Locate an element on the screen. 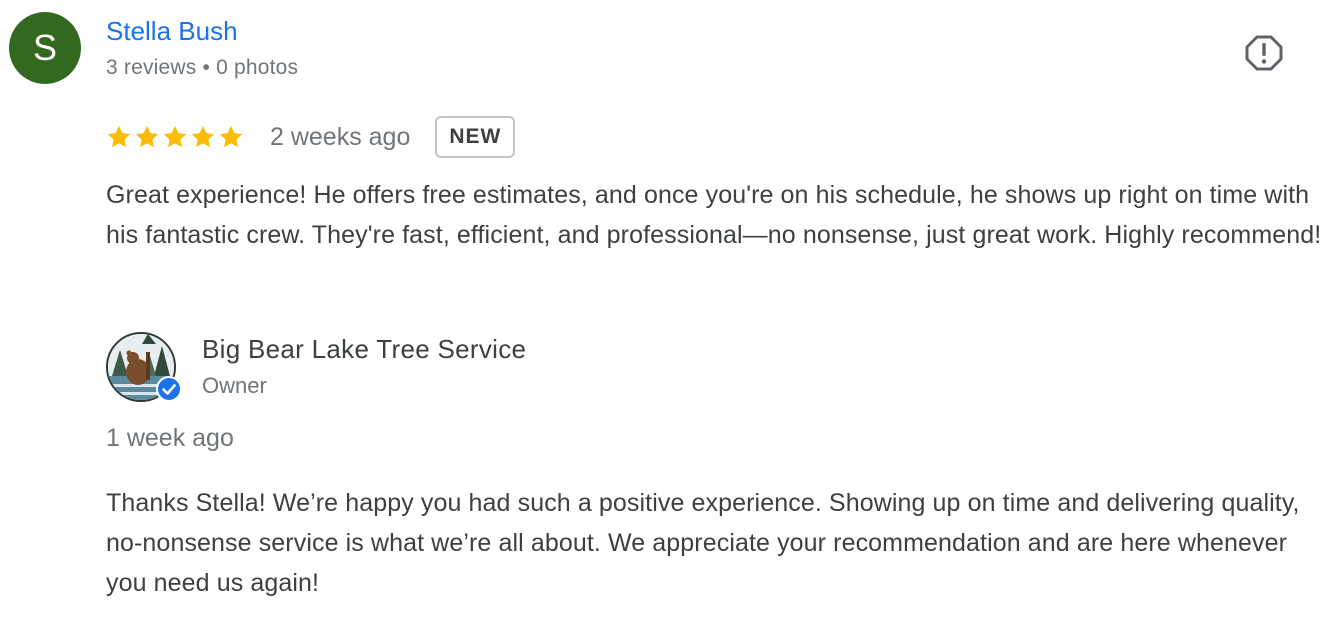 The image size is (1328, 618). rating-row: 2 weeks ago NEW is located at coordinates (311, 137).